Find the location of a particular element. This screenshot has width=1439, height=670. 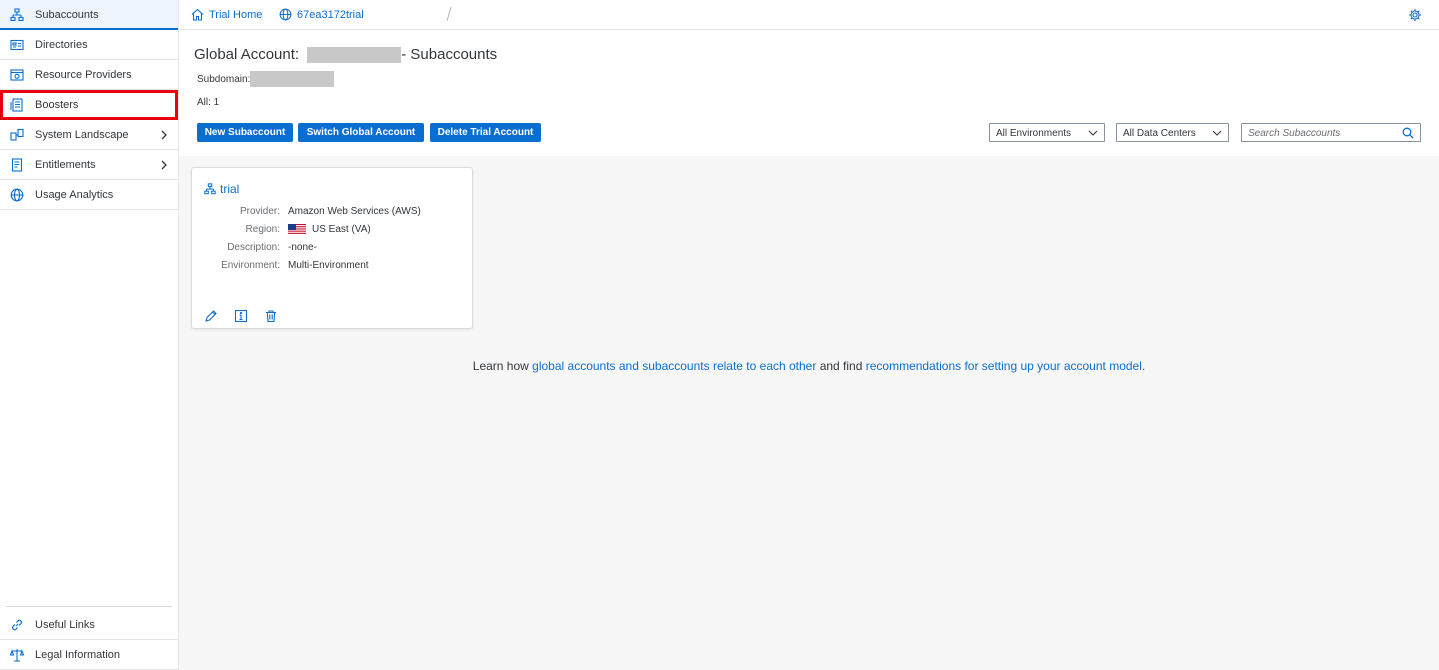

environment-value: Multi-Environment is located at coordinates (328, 265).